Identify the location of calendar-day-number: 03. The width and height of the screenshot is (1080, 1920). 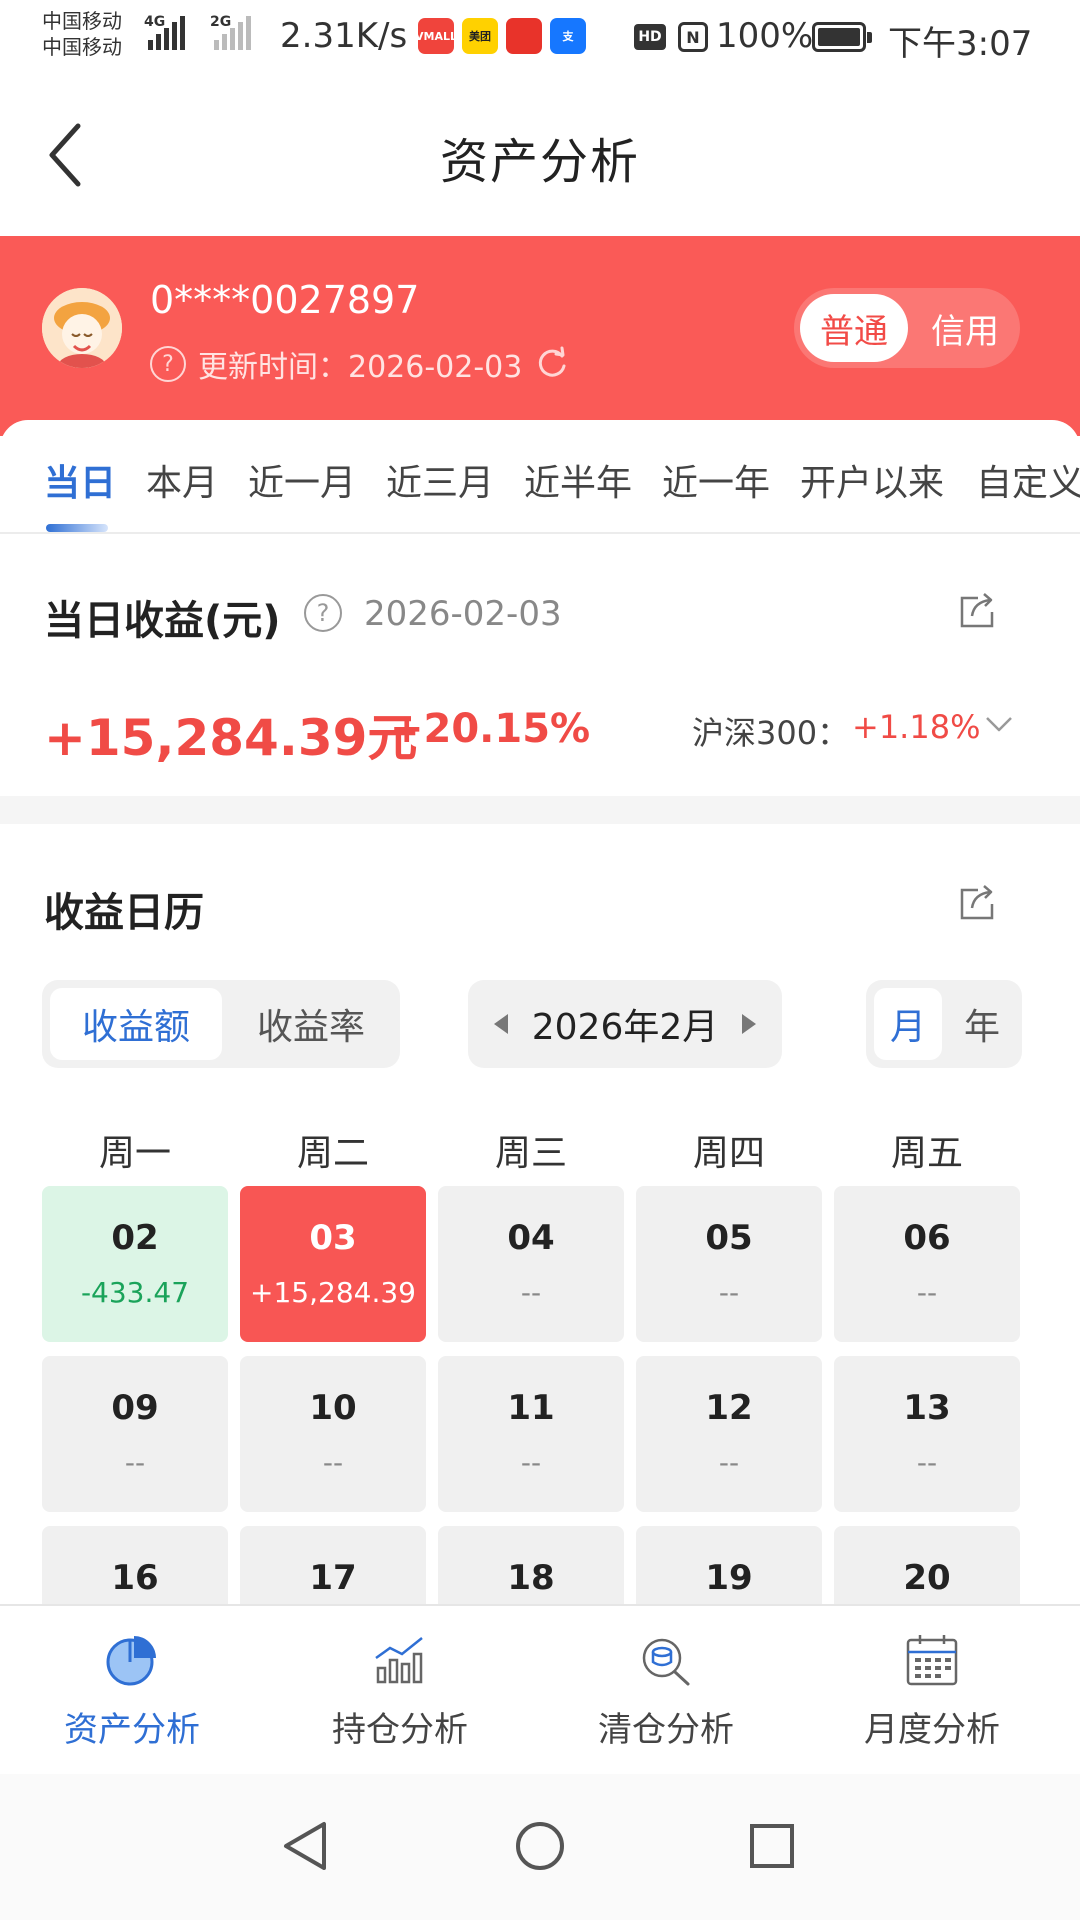
(333, 1238).